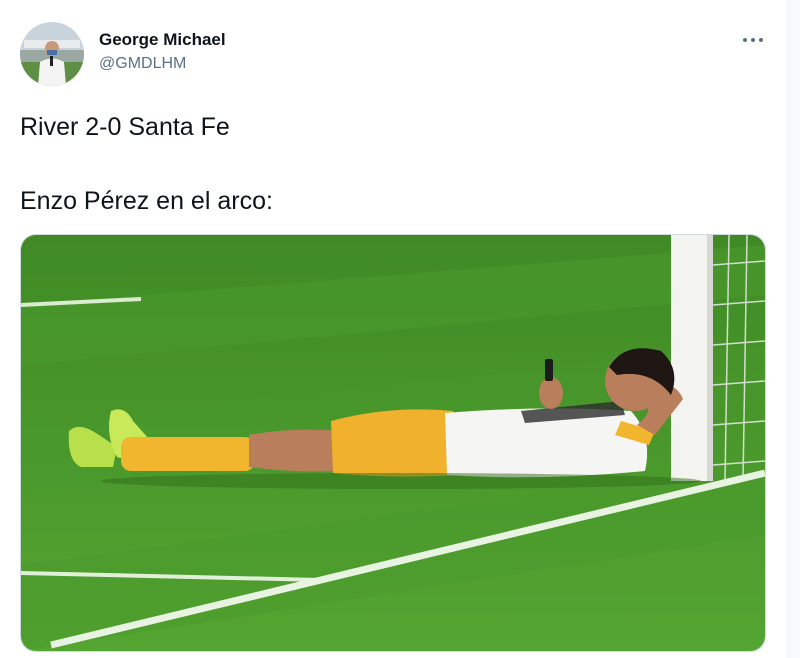 This screenshot has width=800, height=658. What do you see at coordinates (146, 201) in the screenshot?
I see `tweet-text-line: Enzo Pérez en el arco:` at bounding box center [146, 201].